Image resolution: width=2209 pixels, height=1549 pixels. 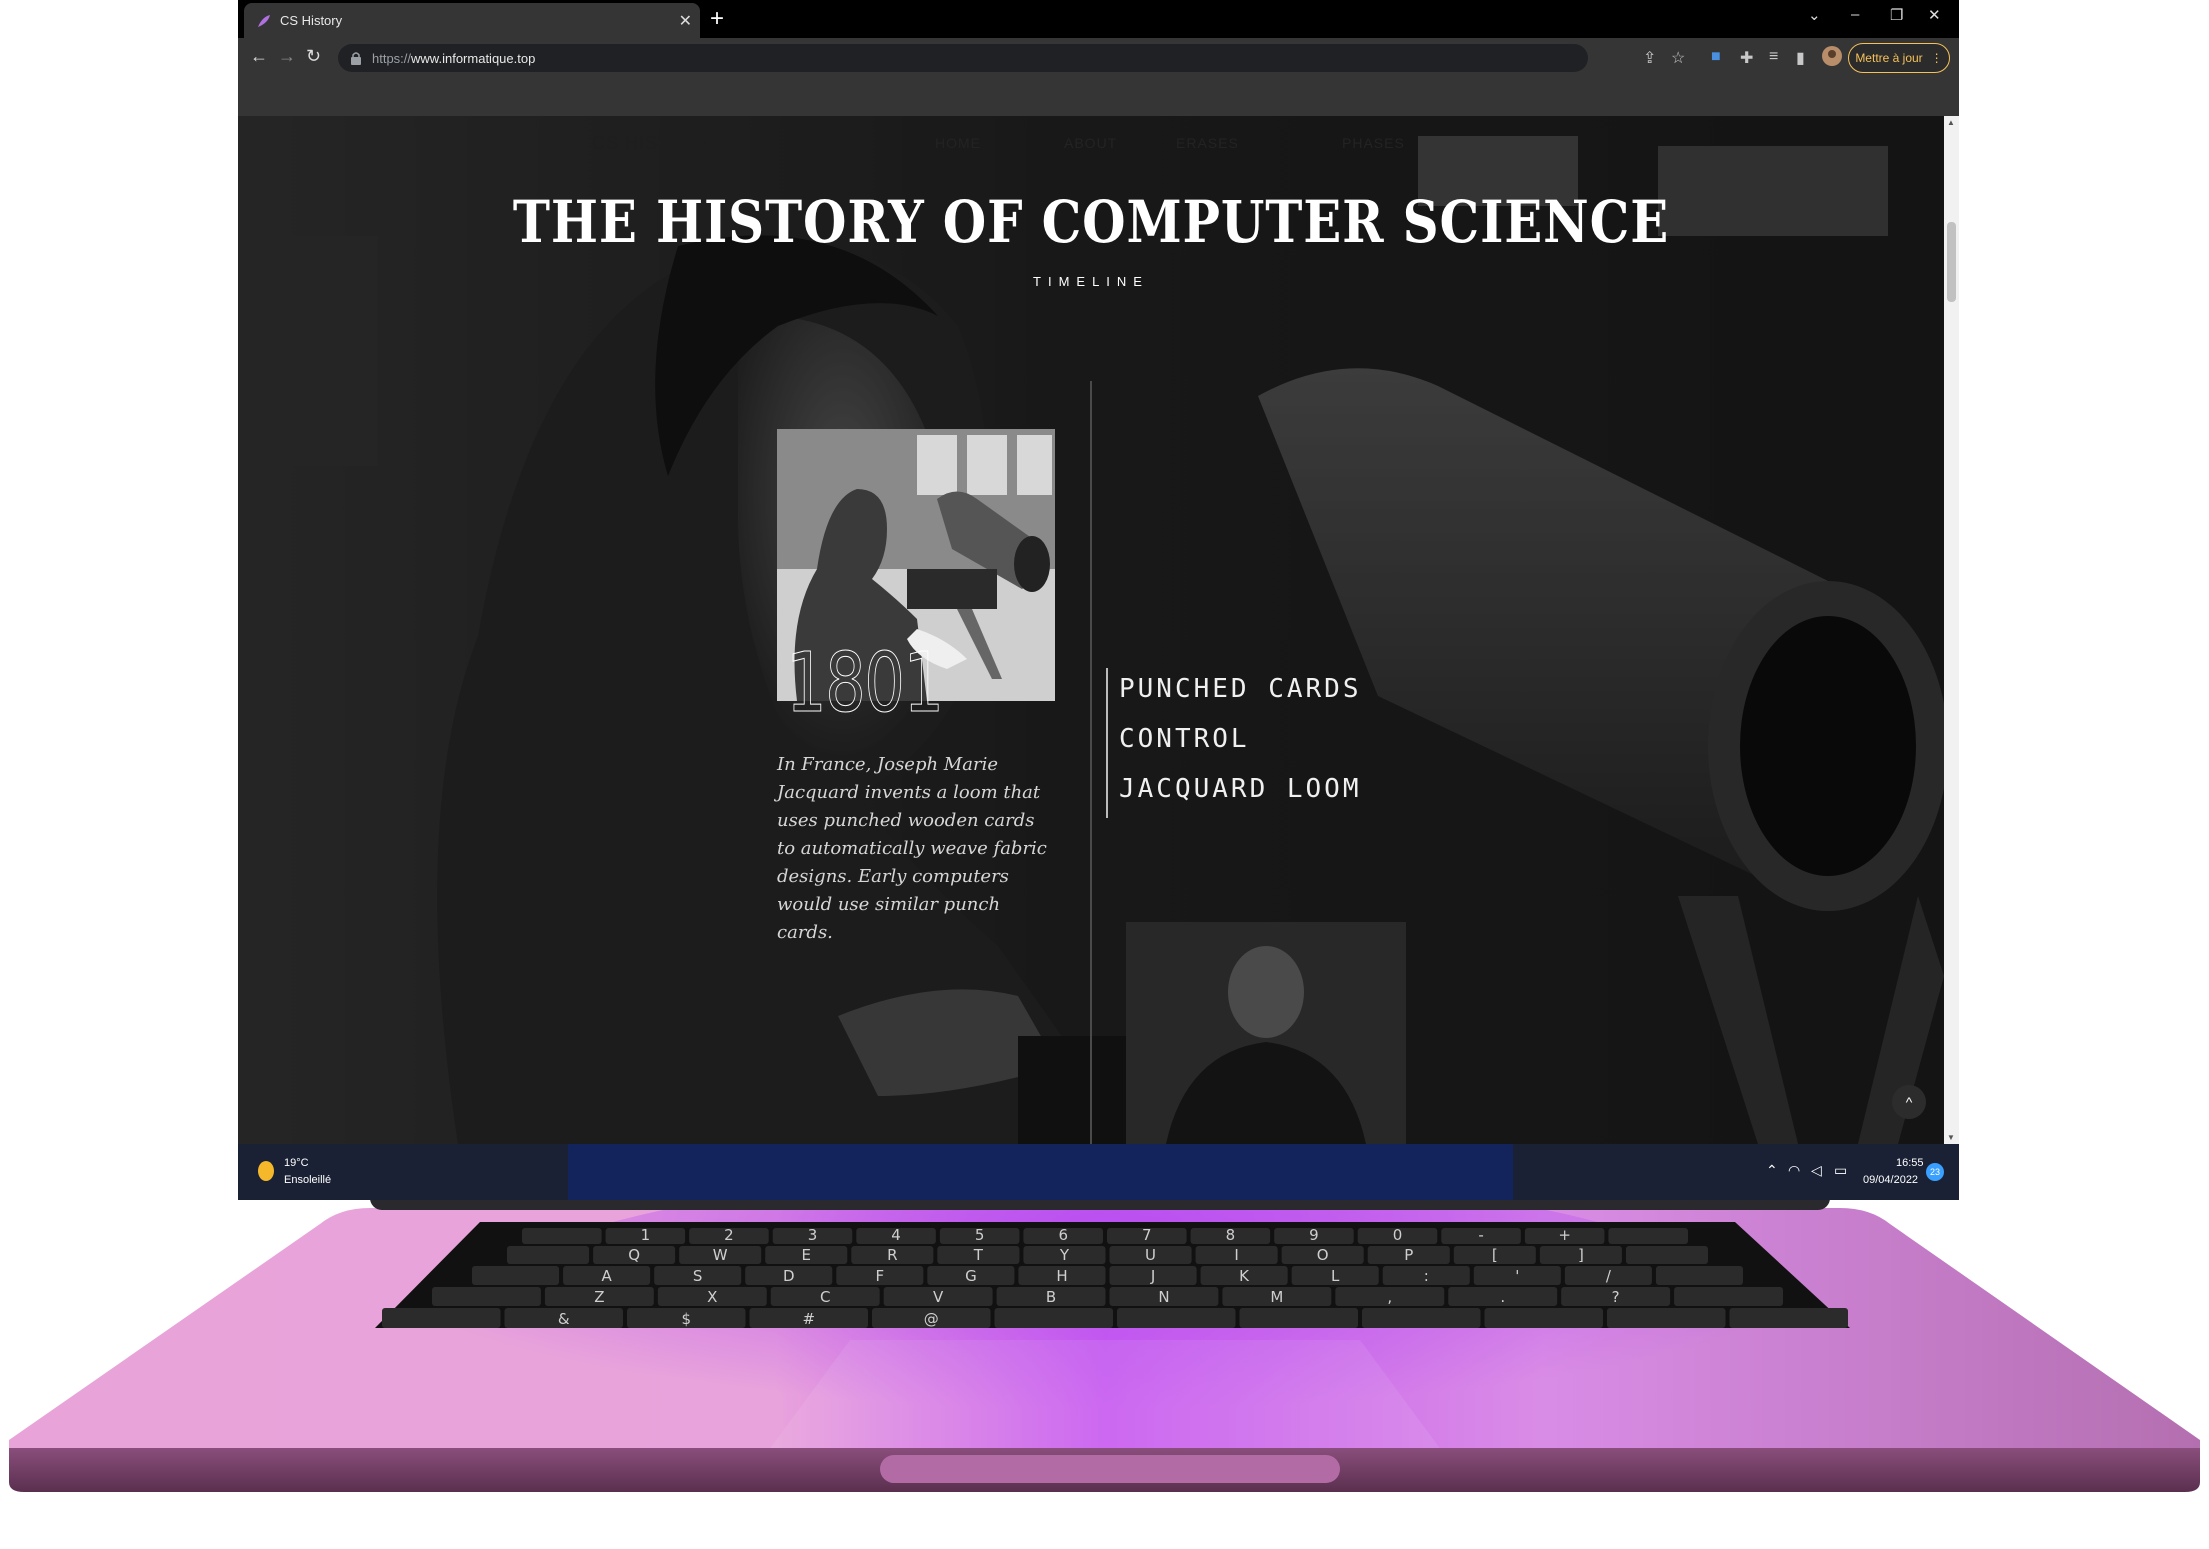 I want to click on page-scrollbar: ▲ ▼, so click(x=1951, y=630).